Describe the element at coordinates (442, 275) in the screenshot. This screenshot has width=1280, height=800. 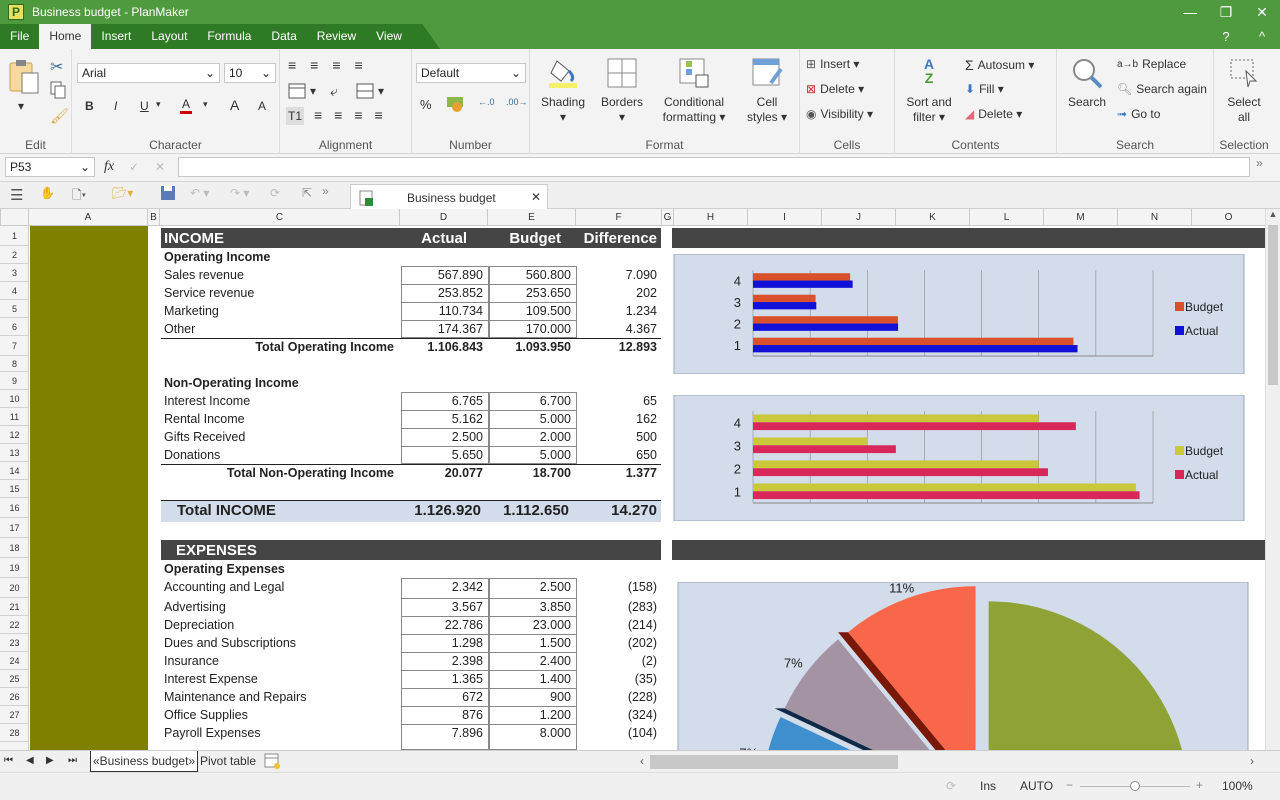
I see `actual-value: 567.890` at that location.